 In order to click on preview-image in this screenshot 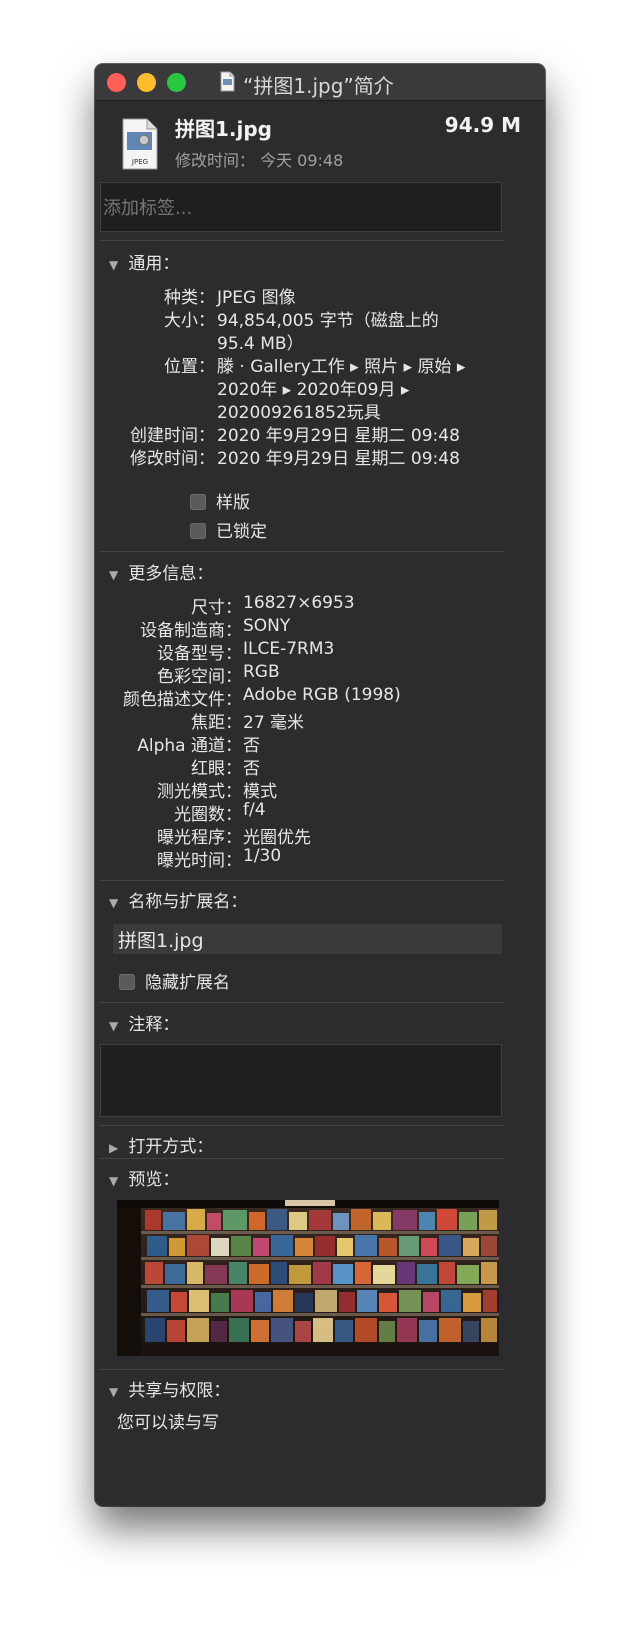, I will do `click(308, 1278)`.